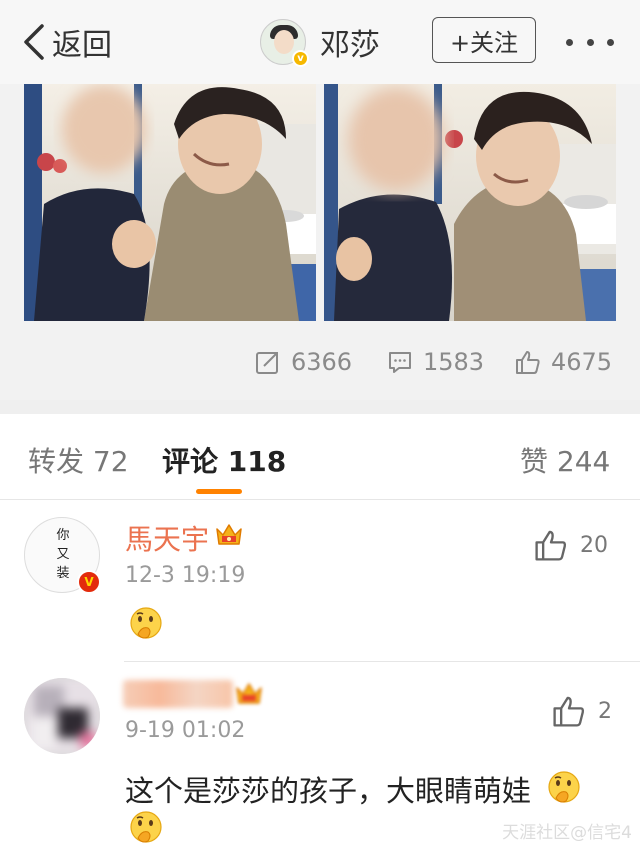  I want to click on verified-icon: V, so click(89, 582).